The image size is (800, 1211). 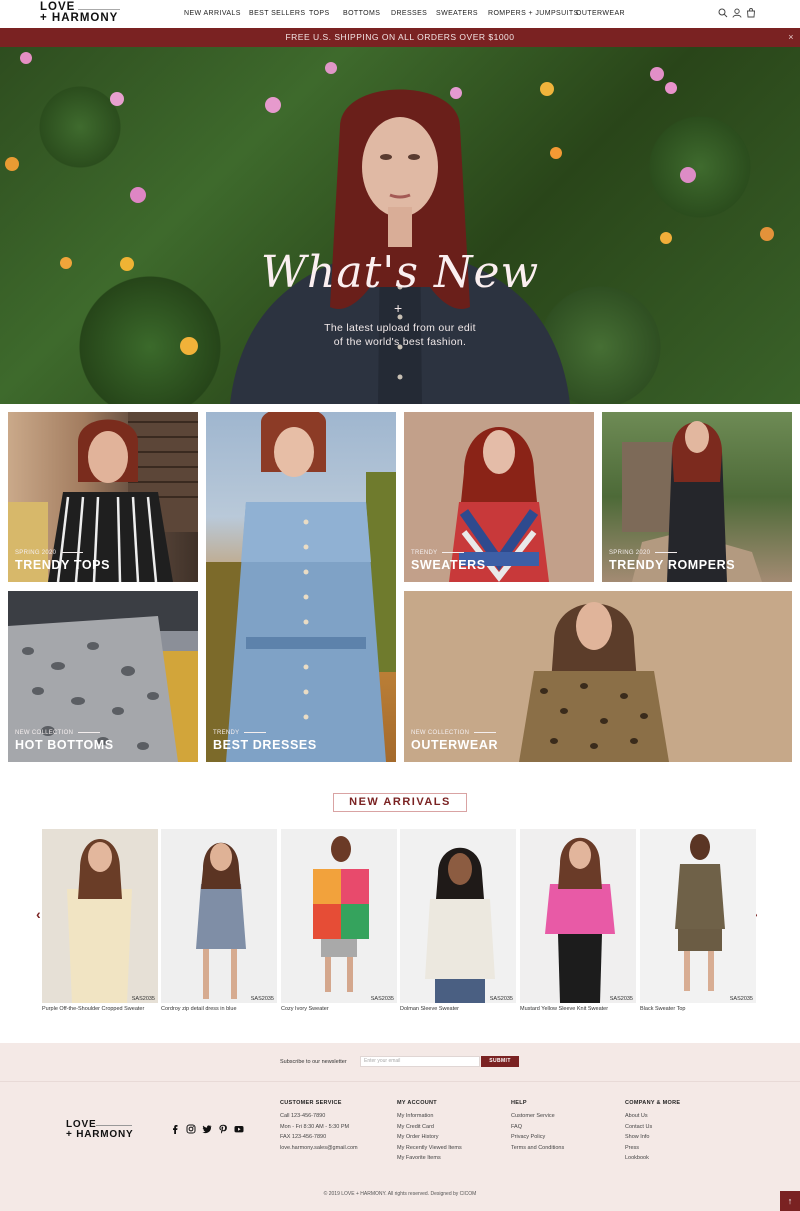 I want to click on footer-fax: FAX 123-456-7890, so click(x=303, y=1137).